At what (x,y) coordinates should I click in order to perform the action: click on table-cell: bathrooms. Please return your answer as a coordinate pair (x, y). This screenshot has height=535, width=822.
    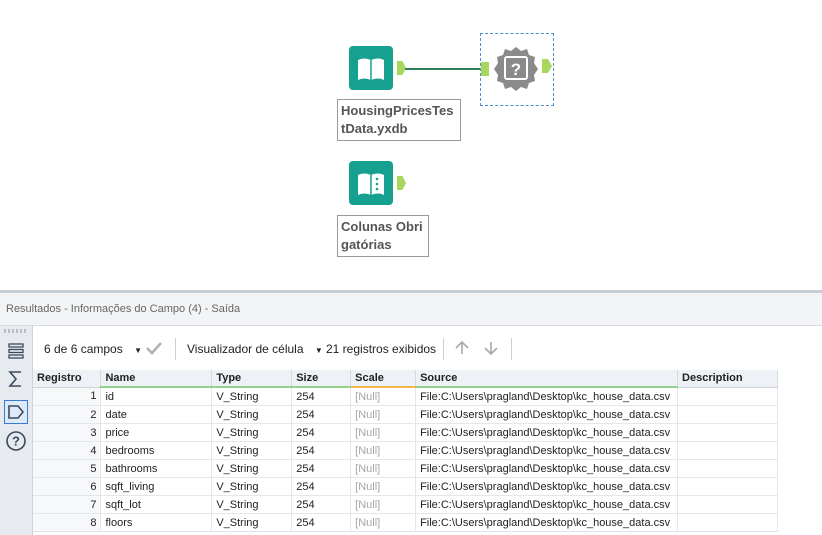
    Looking at the image, I should click on (156, 468).